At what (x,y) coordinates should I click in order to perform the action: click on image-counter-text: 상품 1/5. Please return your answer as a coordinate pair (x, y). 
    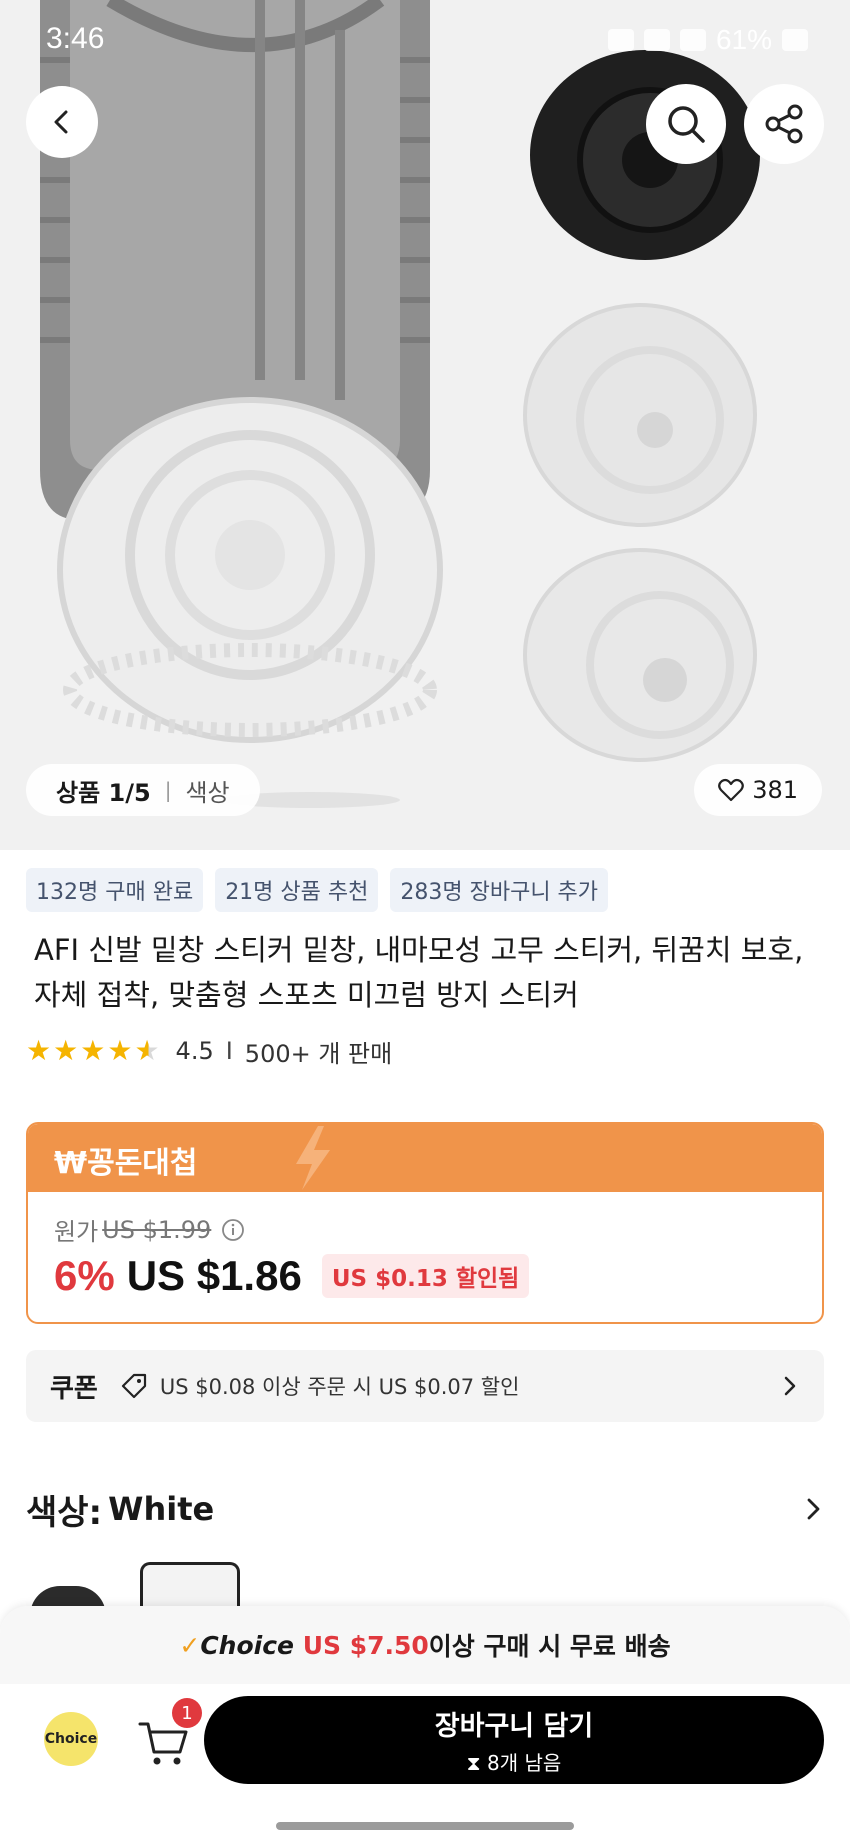
    Looking at the image, I should click on (103, 792).